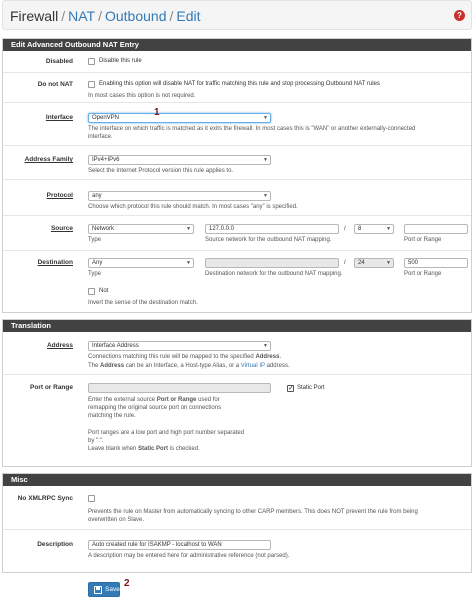  Describe the element at coordinates (55, 84) in the screenshot. I see `donat-label: Do not NAT` at that location.